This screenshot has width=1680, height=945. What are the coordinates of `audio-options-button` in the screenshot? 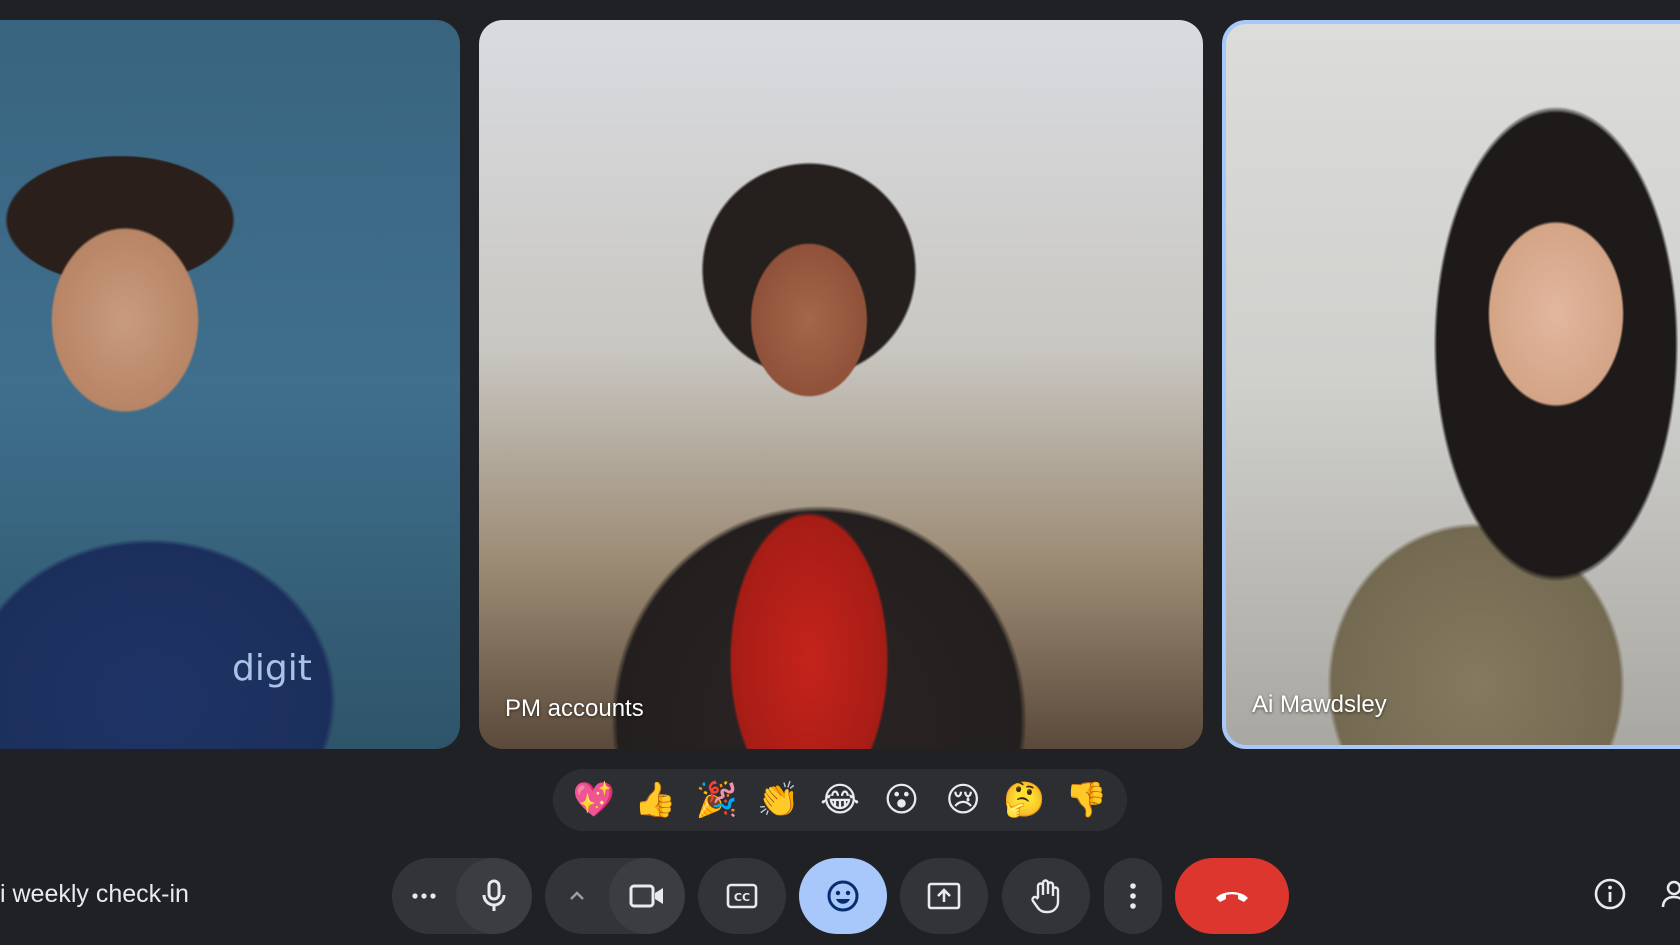 It's located at (424, 896).